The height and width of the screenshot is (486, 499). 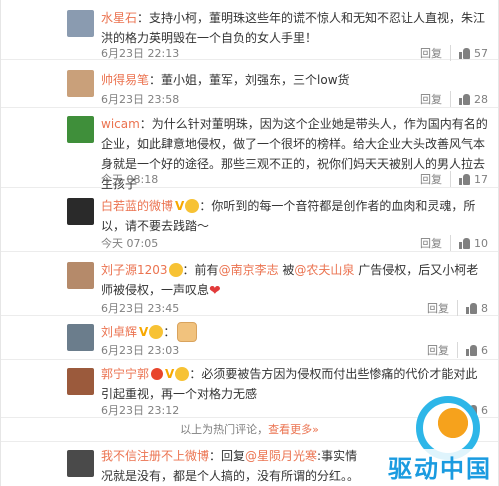 I want to click on like-button: 17, so click(x=473, y=179).